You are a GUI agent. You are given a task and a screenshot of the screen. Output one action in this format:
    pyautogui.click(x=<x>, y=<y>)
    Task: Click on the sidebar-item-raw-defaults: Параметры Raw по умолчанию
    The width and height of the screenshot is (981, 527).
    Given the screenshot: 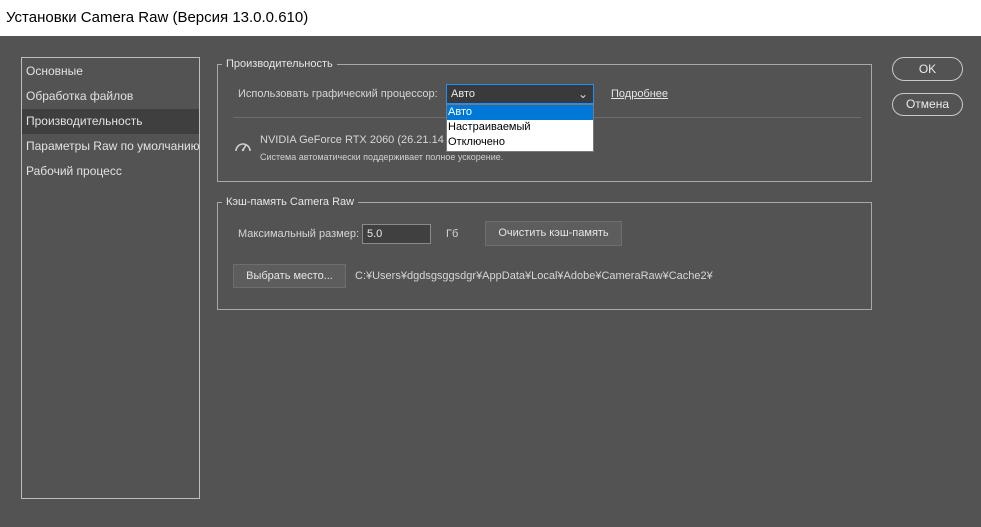 What is the action you would take?
    pyautogui.click(x=111, y=146)
    